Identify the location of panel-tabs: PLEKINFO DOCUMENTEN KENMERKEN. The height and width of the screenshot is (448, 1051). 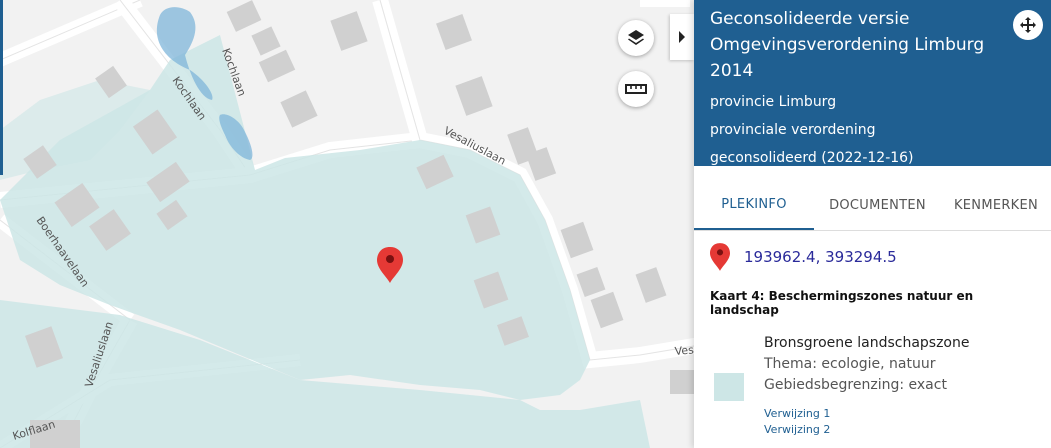
(872, 205).